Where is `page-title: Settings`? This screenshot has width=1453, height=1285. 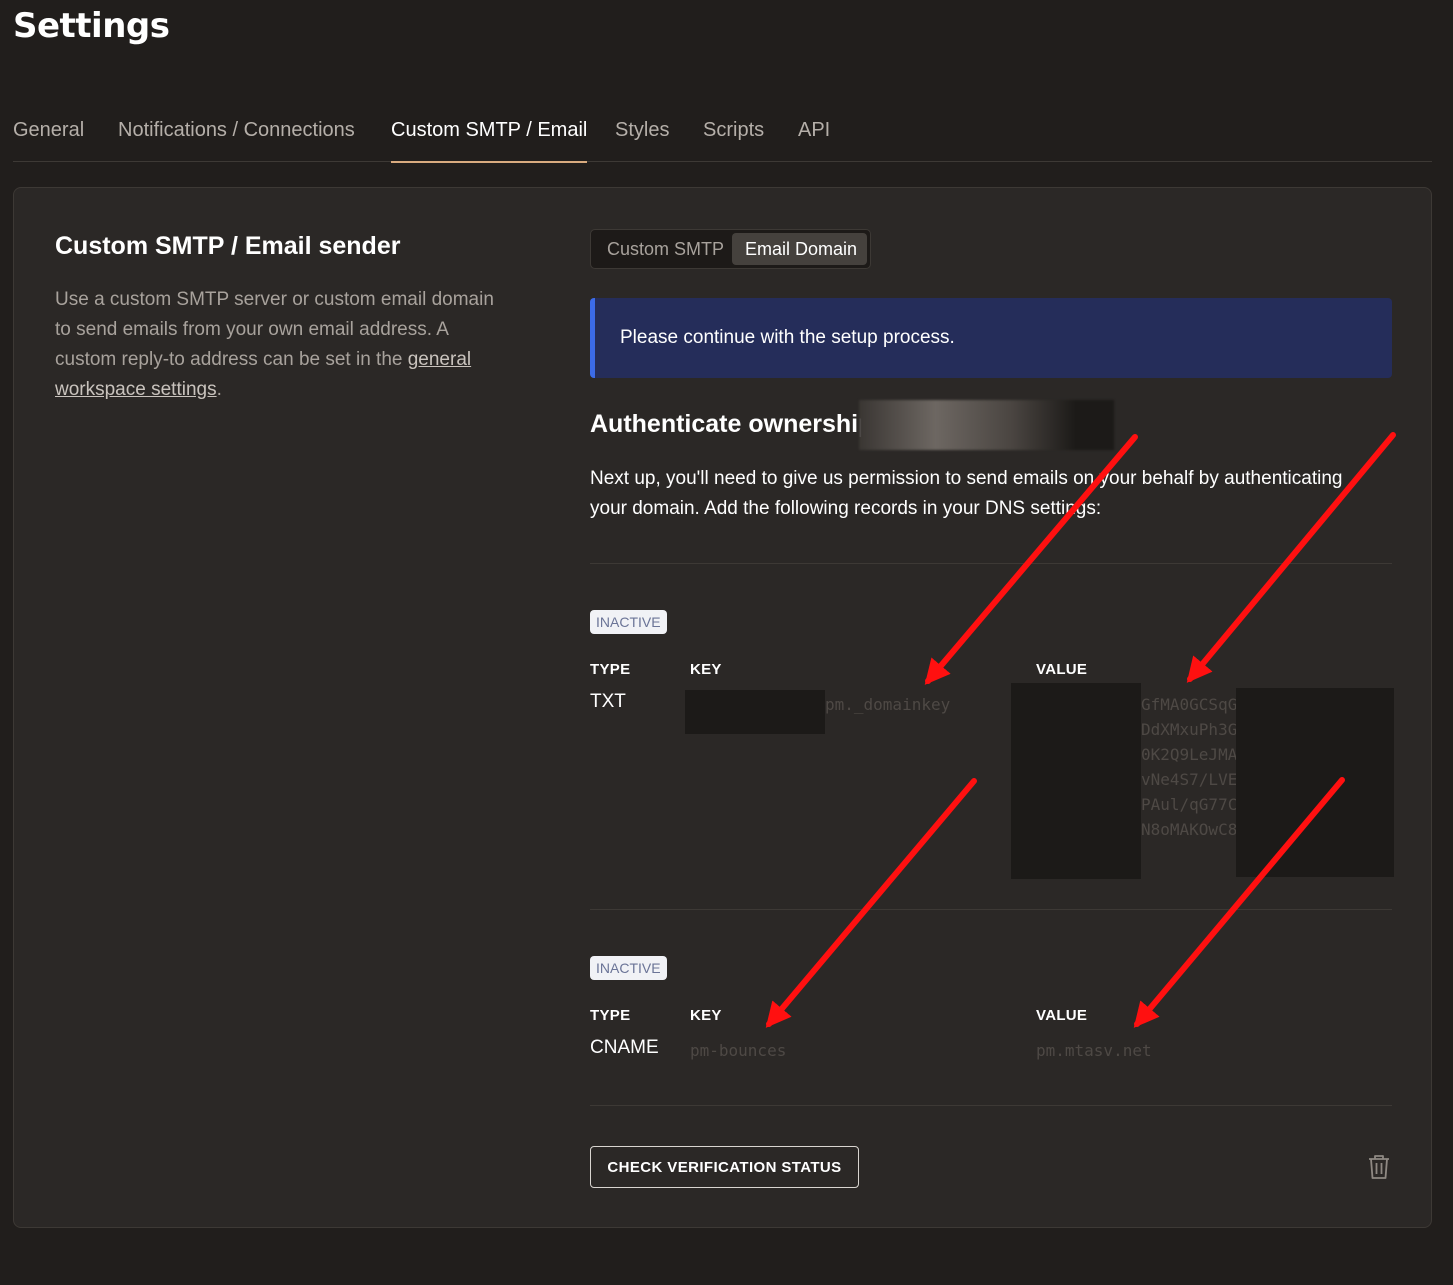 page-title: Settings is located at coordinates (91, 26).